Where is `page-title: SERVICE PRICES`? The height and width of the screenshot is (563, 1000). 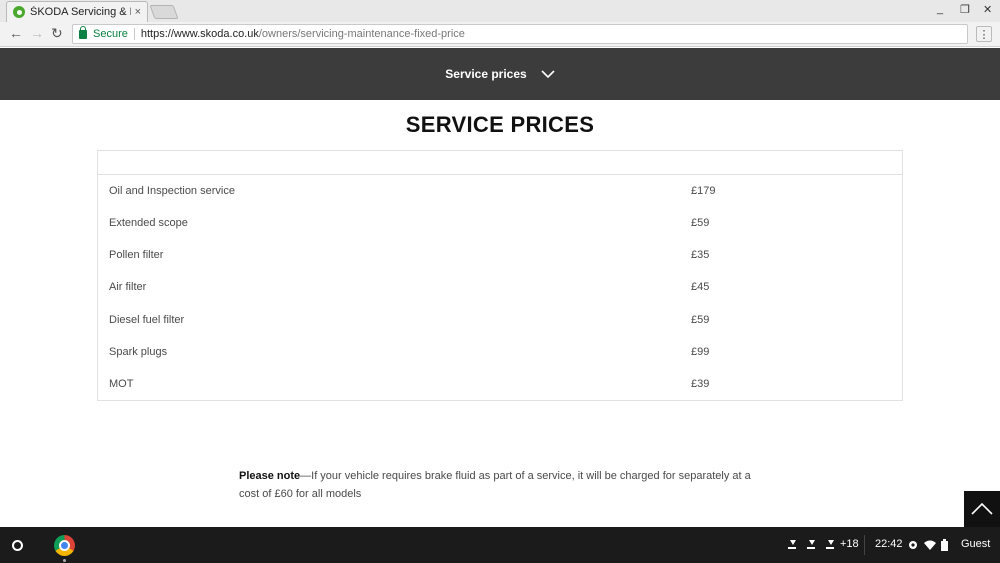 page-title: SERVICE PRICES is located at coordinates (500, 124).